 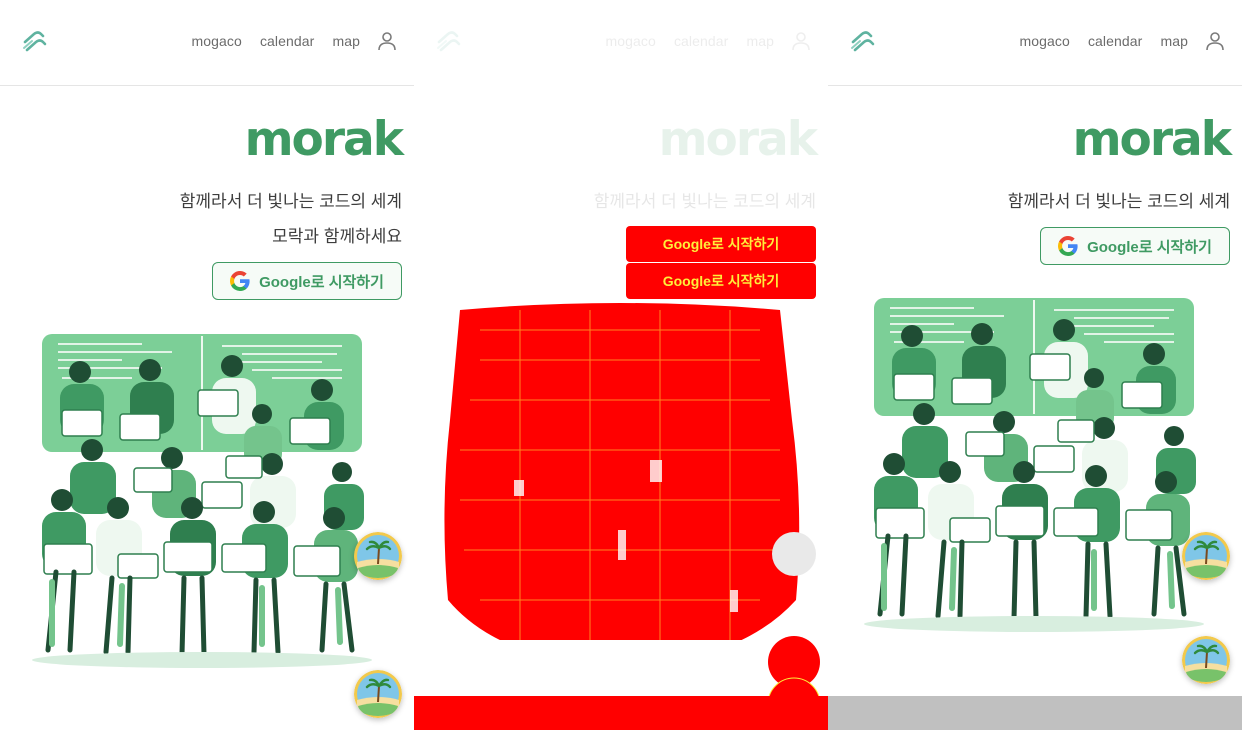 What do you see at coordinates (337, 236) in the screenshot?
I see `tagline-secondary: 모락과 함께하세요` at bounding box center [337, 236].